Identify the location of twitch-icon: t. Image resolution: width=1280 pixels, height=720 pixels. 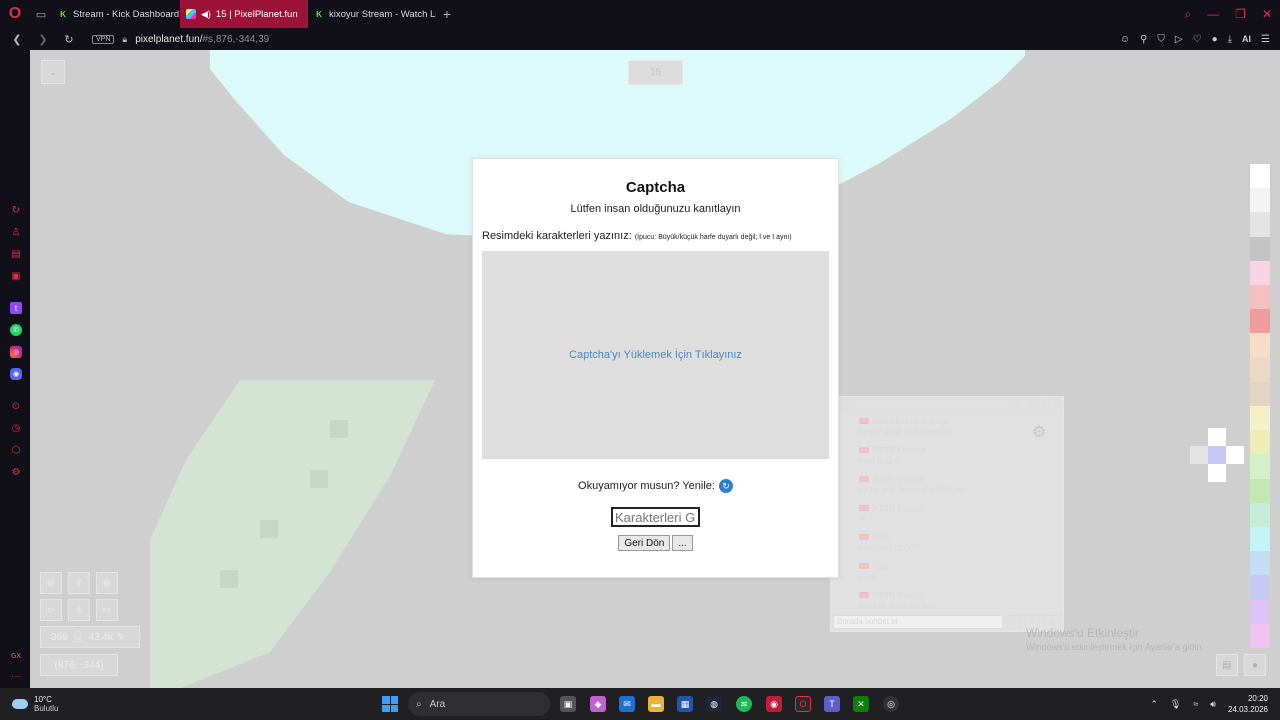
(16, 308).